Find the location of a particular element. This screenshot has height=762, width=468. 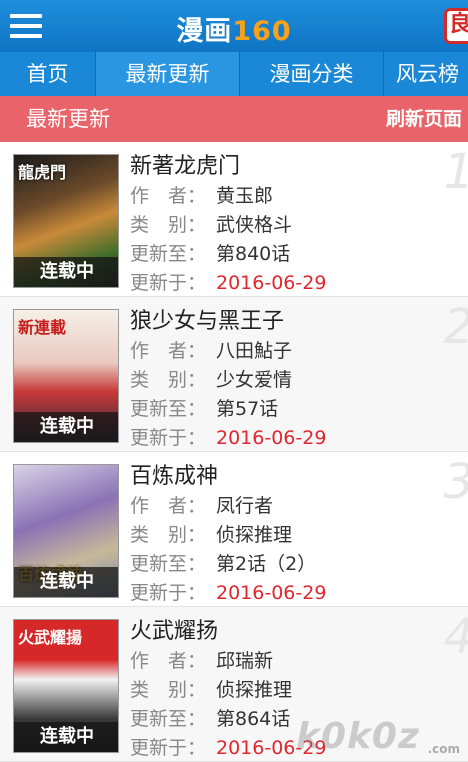

section-header: 最新更新 刷新页面 is located at coordinates (234, 119).